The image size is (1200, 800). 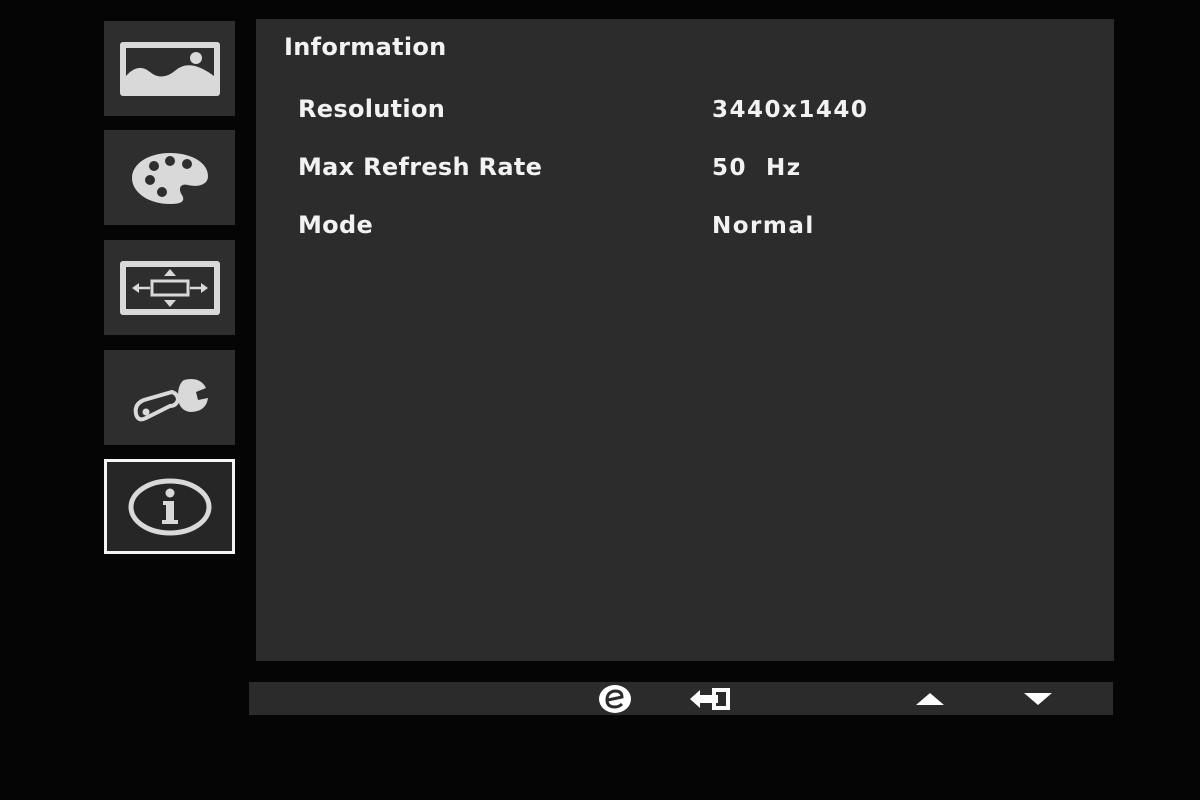 I want to click on info-row-resolution: Resolution 3440x1440, so click(x=685, y=115).